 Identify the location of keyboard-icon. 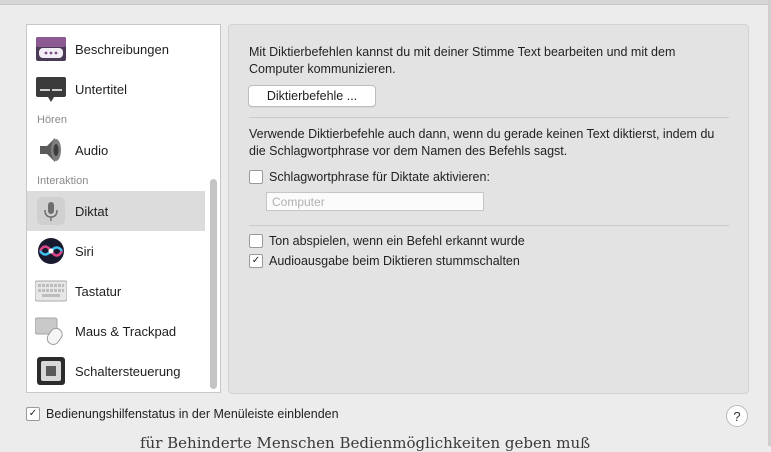
(51, 291).